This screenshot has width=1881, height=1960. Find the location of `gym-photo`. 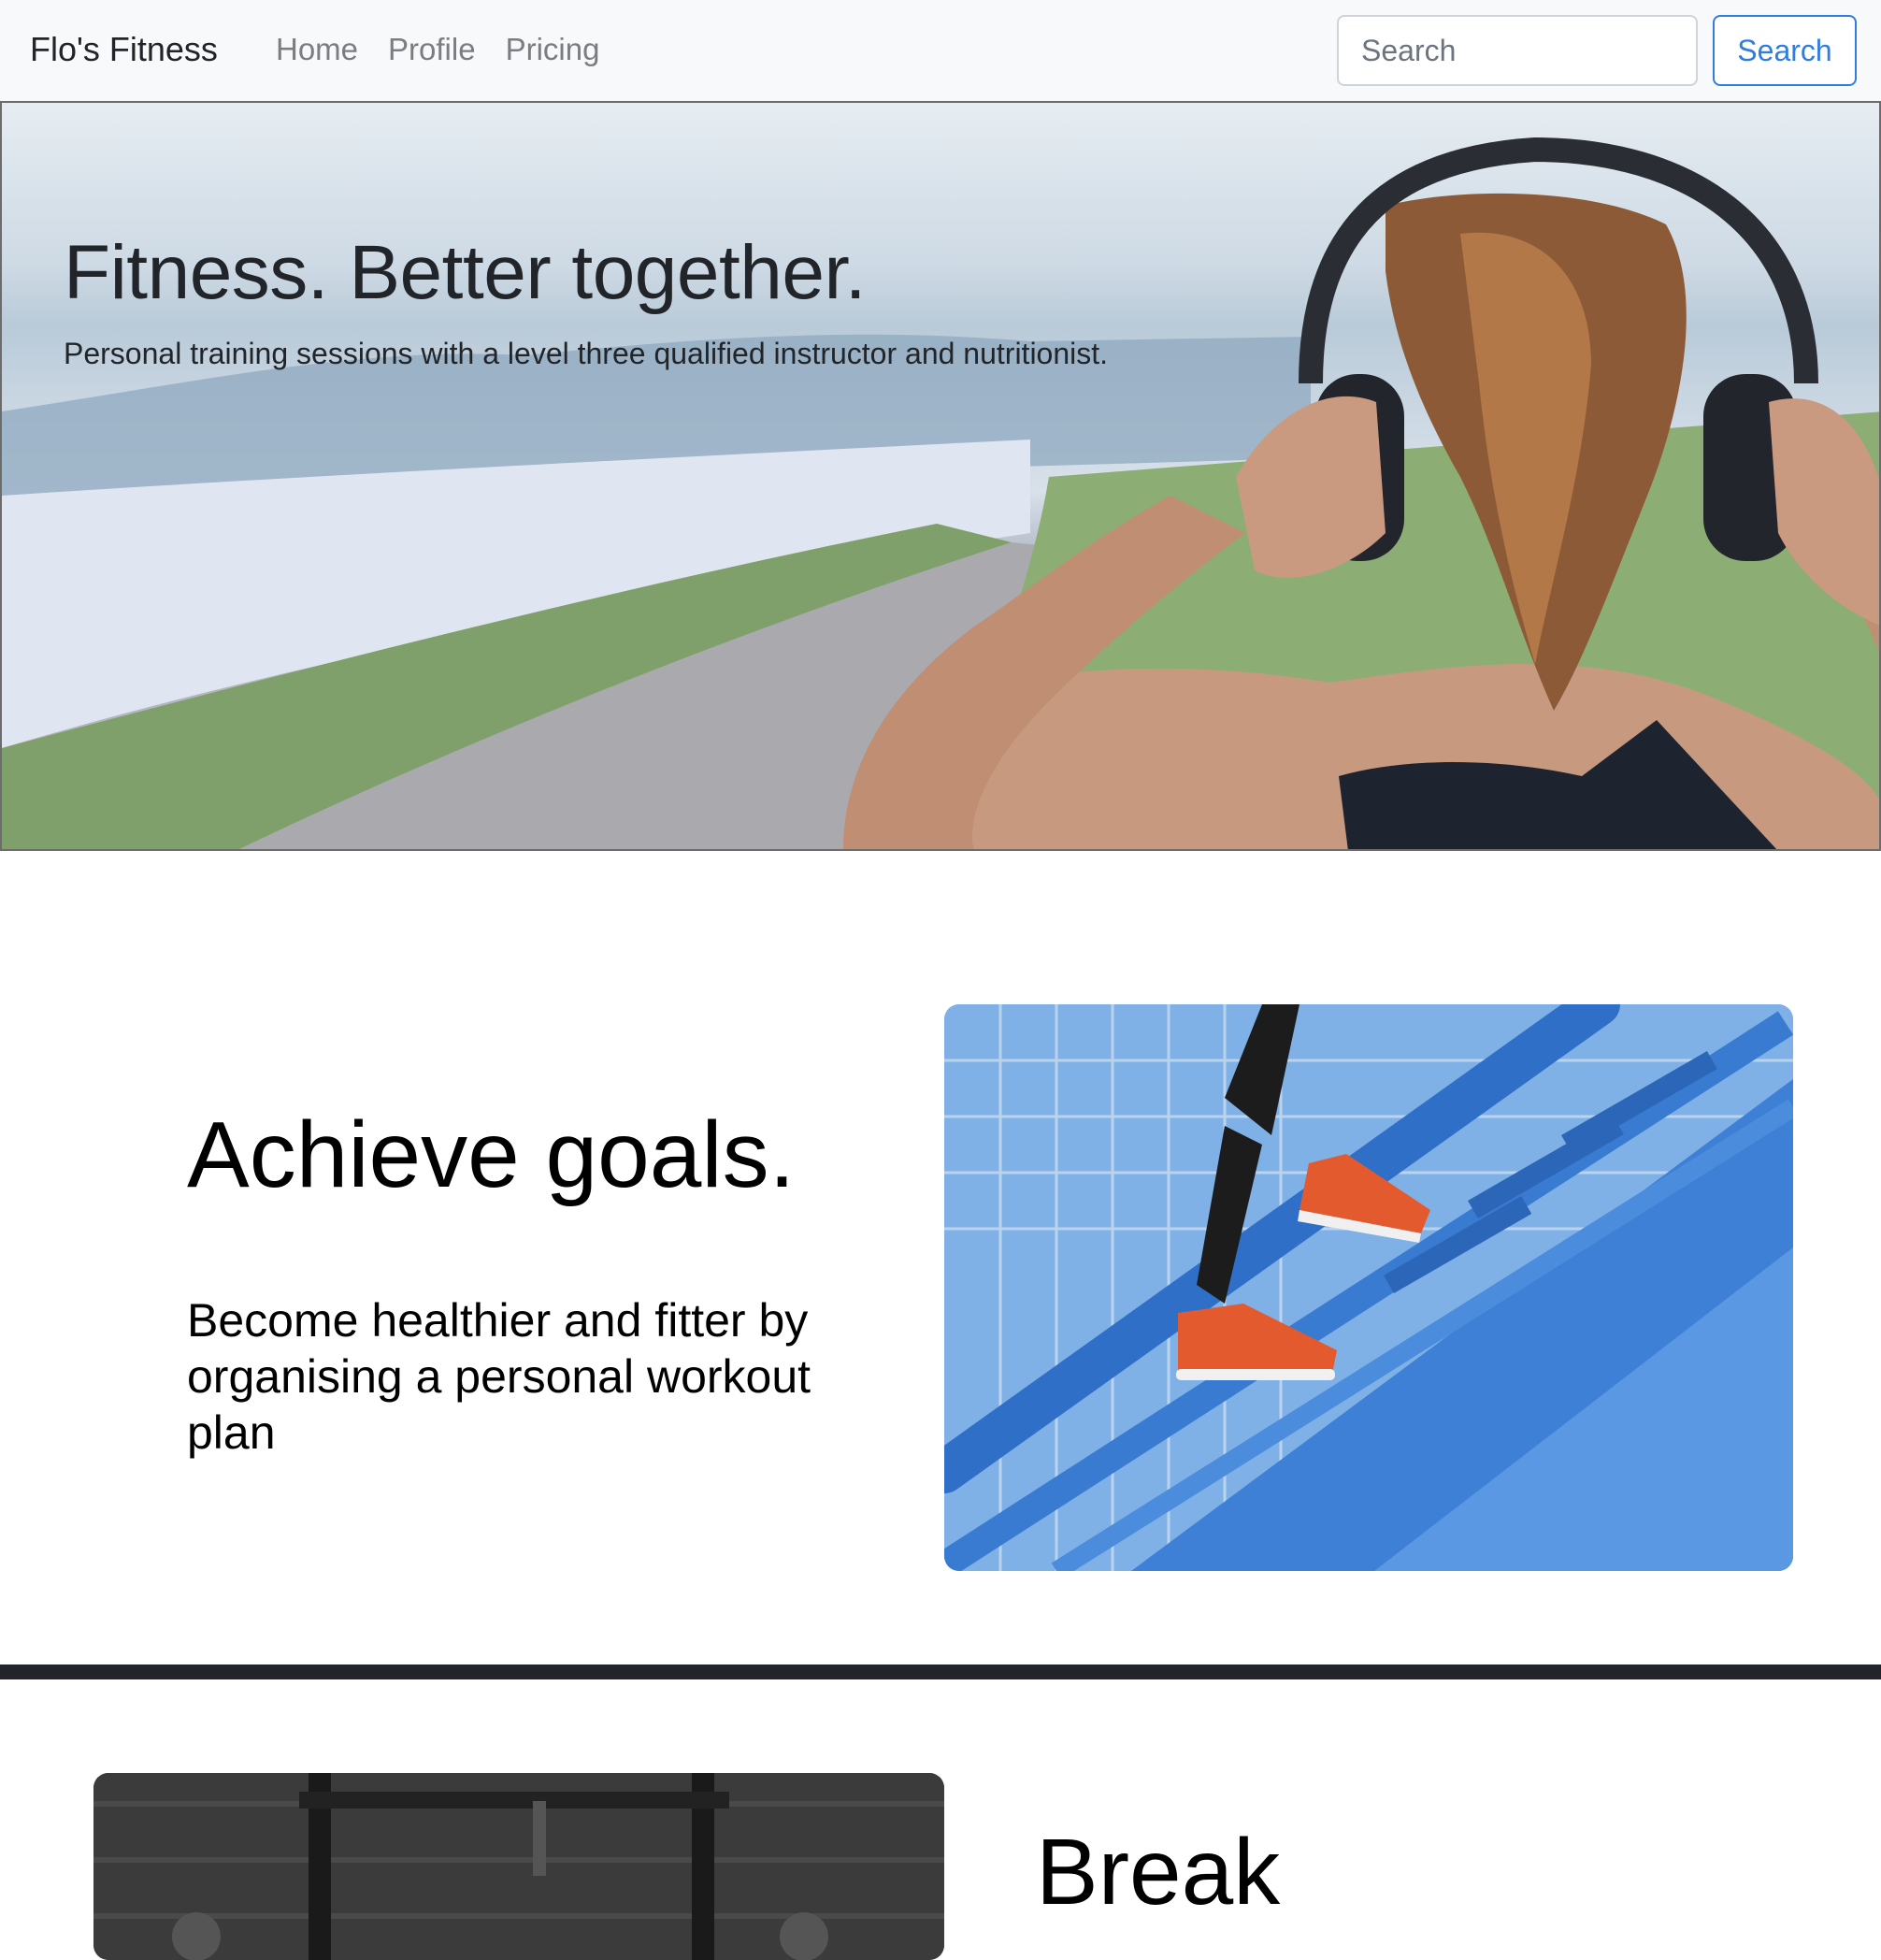

gym-photo is located at coordinates (518, 1866).